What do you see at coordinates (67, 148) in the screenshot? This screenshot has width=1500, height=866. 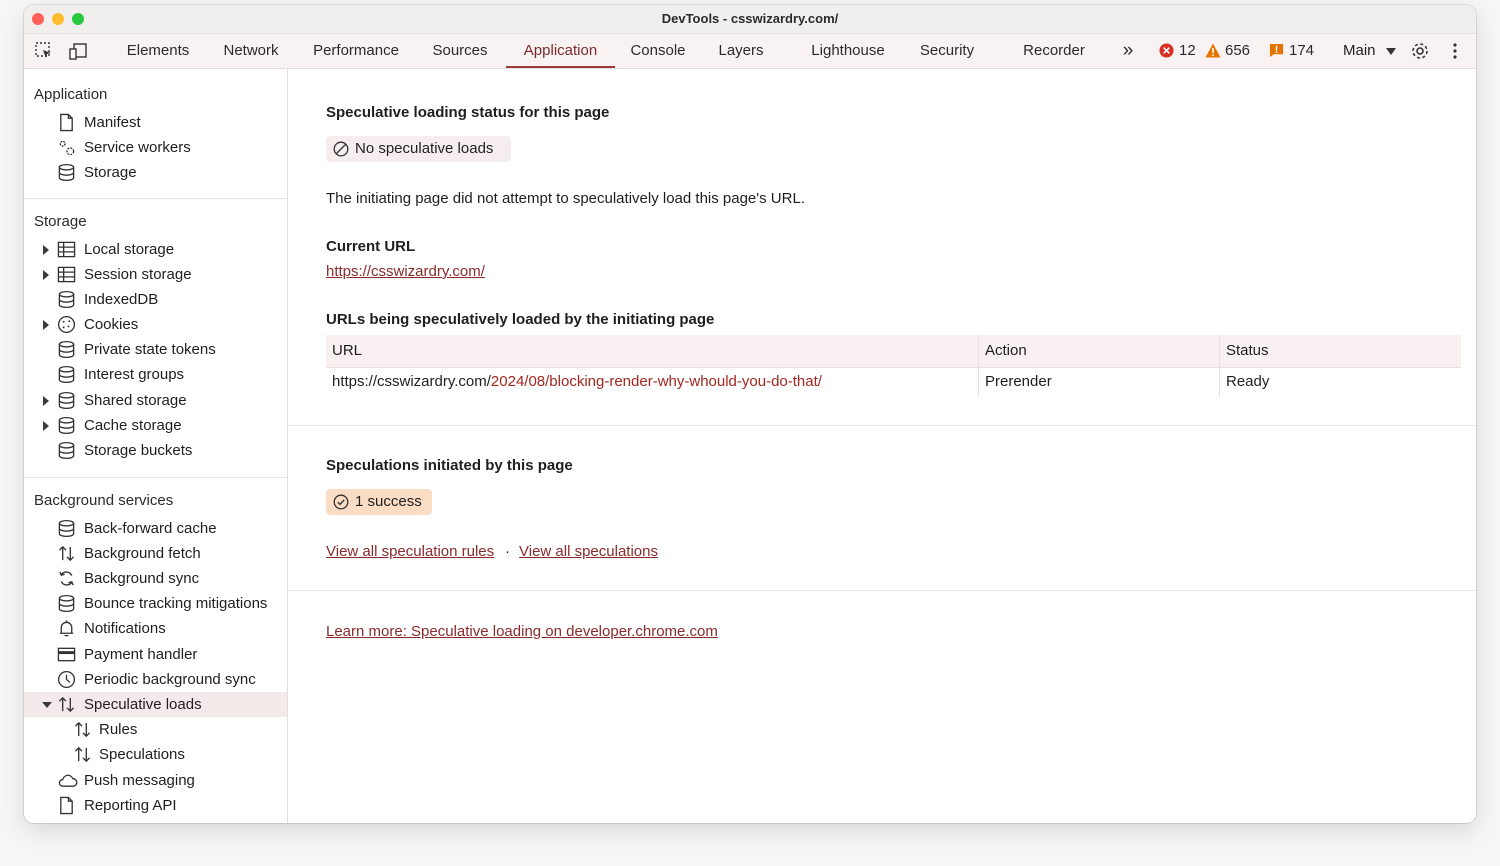 I see `gears-icon` at bounding box center [67, 148].